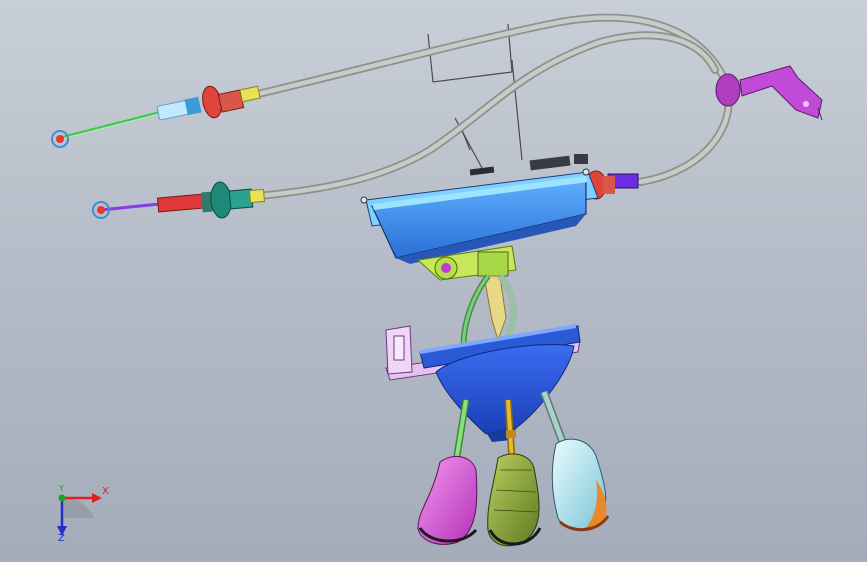 This screenshot has height=562, width=867. I want to click on lower-cable-end-fitting, so click(179, 200).